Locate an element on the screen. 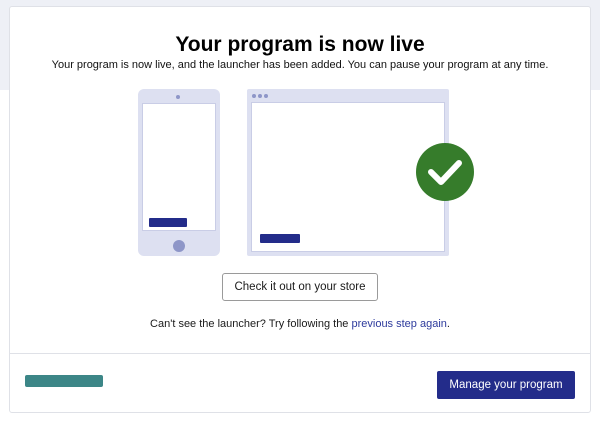  phone-illustration is located at coordinates (179, 172).